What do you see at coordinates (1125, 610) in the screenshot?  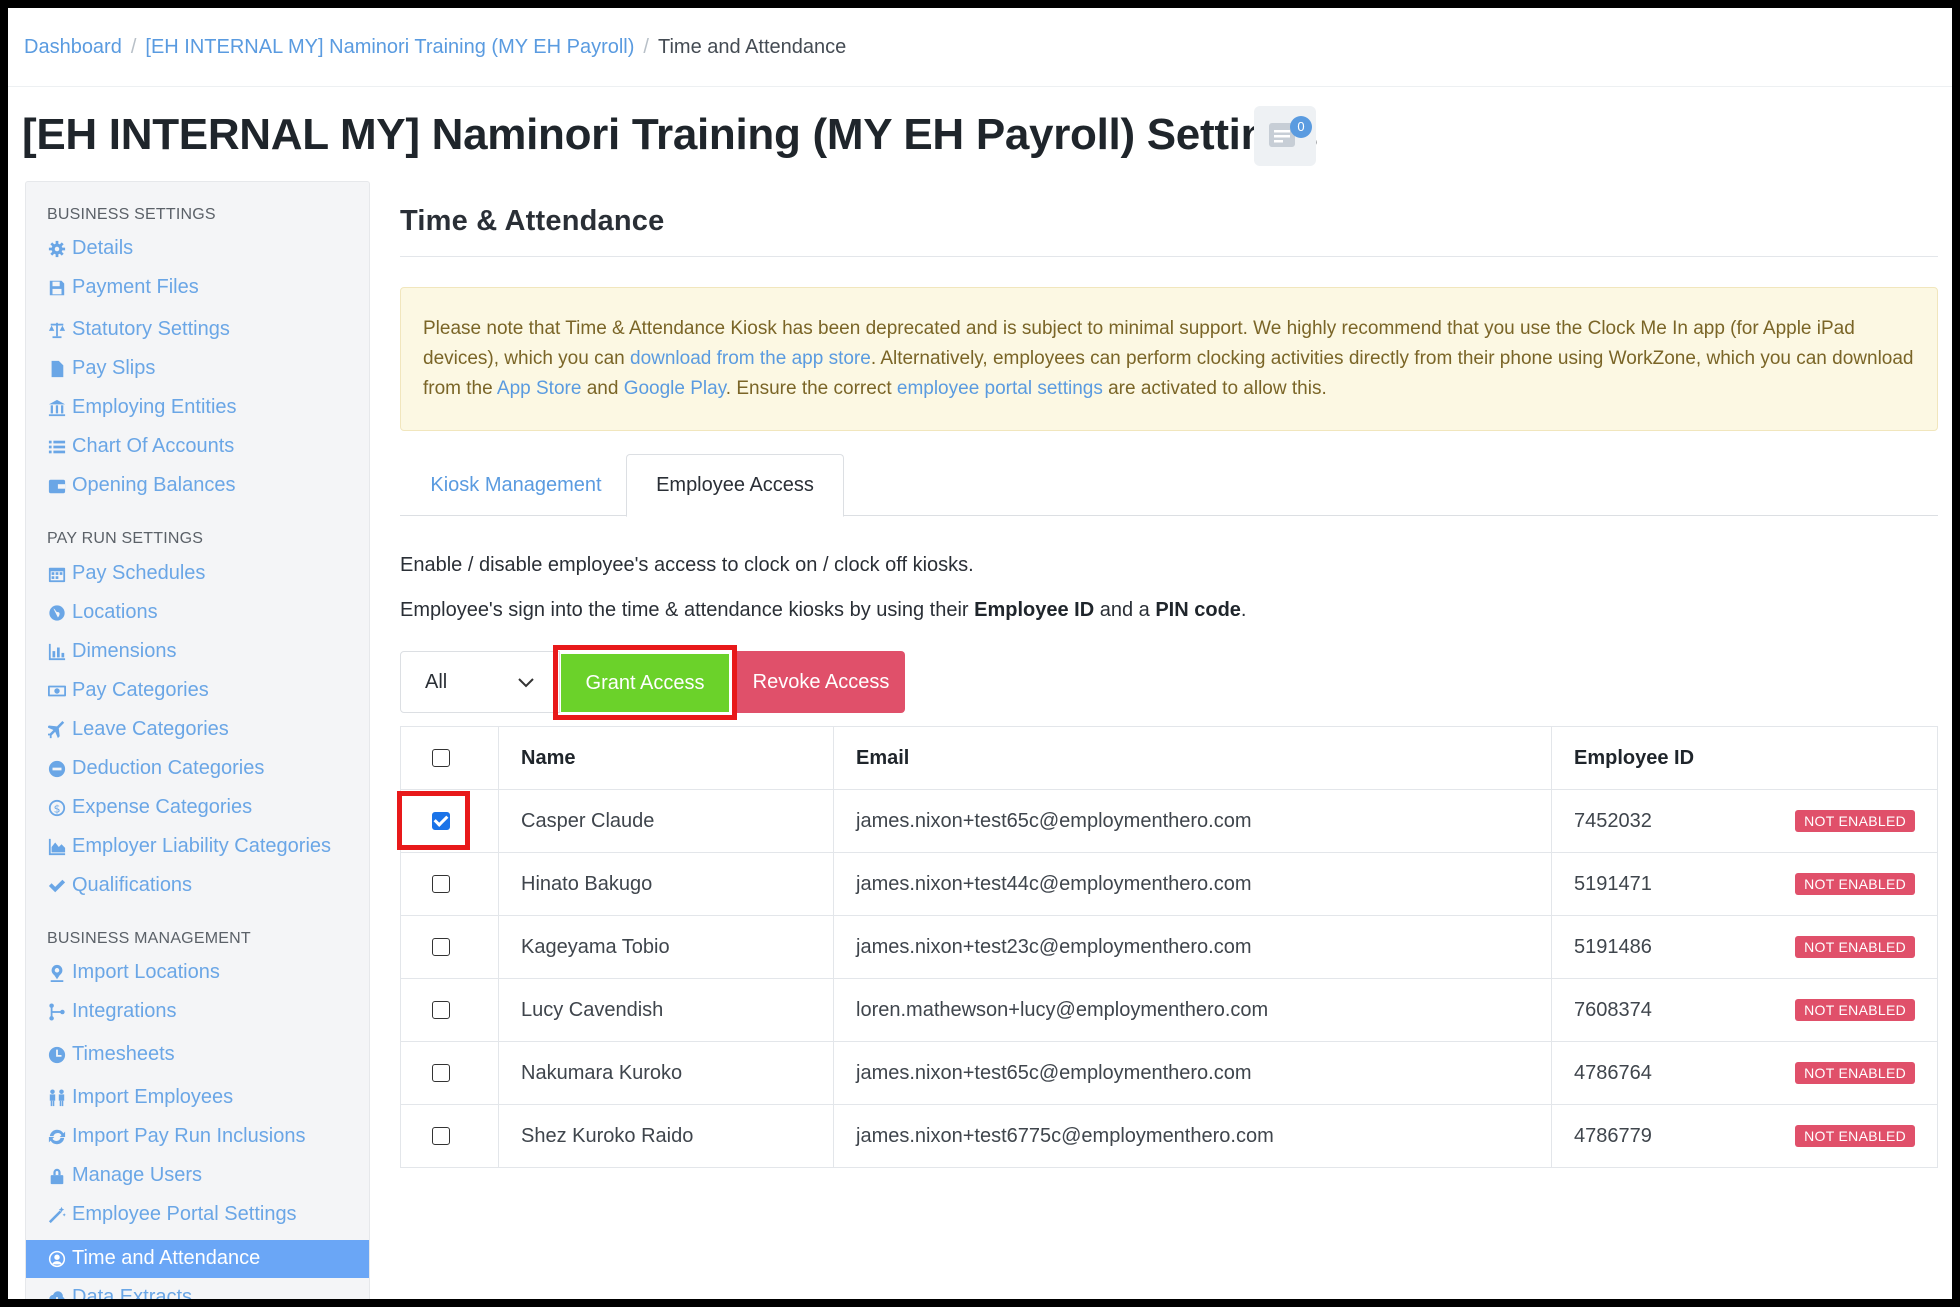 I see `description-text: and a` at bounding box center [1125, 610].